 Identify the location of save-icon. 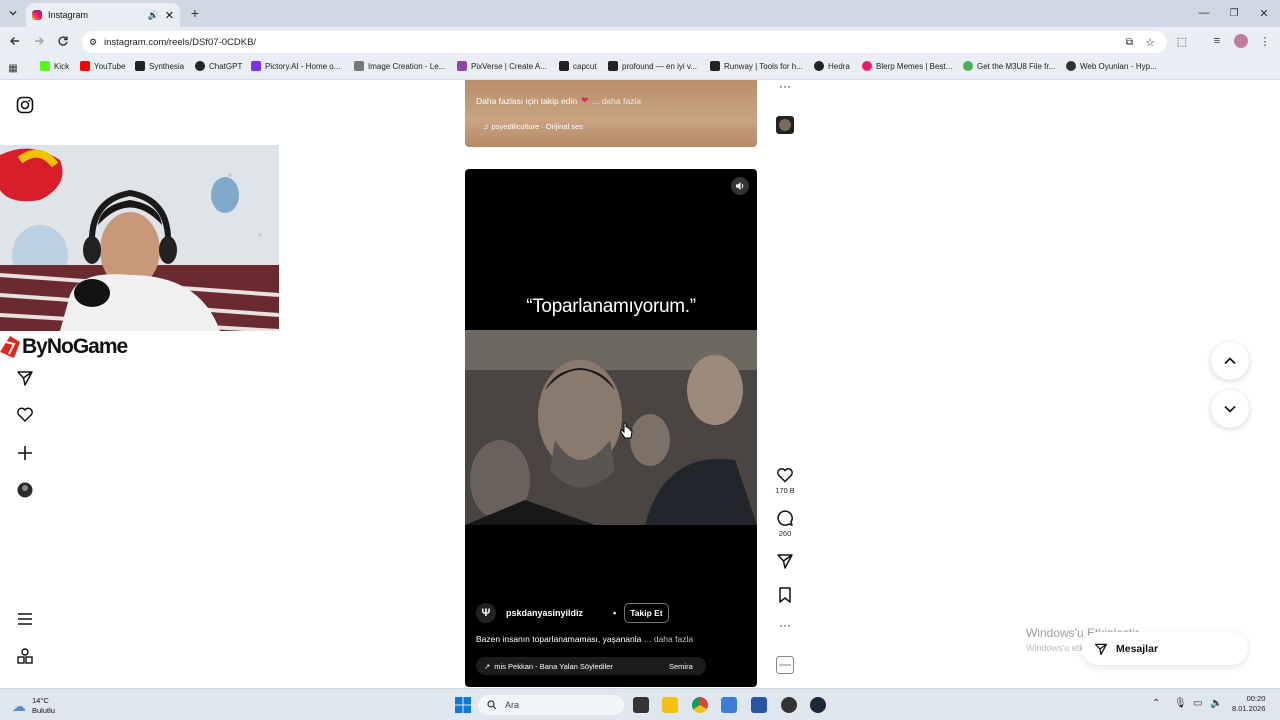
(785, 595).